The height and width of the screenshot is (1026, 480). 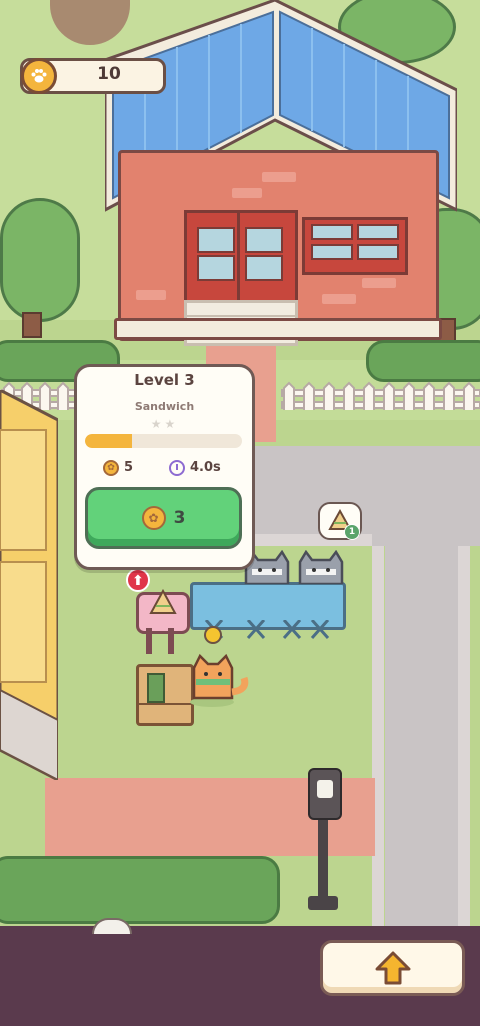 I want to click on sandwich-station, so click(x=163, y=611).